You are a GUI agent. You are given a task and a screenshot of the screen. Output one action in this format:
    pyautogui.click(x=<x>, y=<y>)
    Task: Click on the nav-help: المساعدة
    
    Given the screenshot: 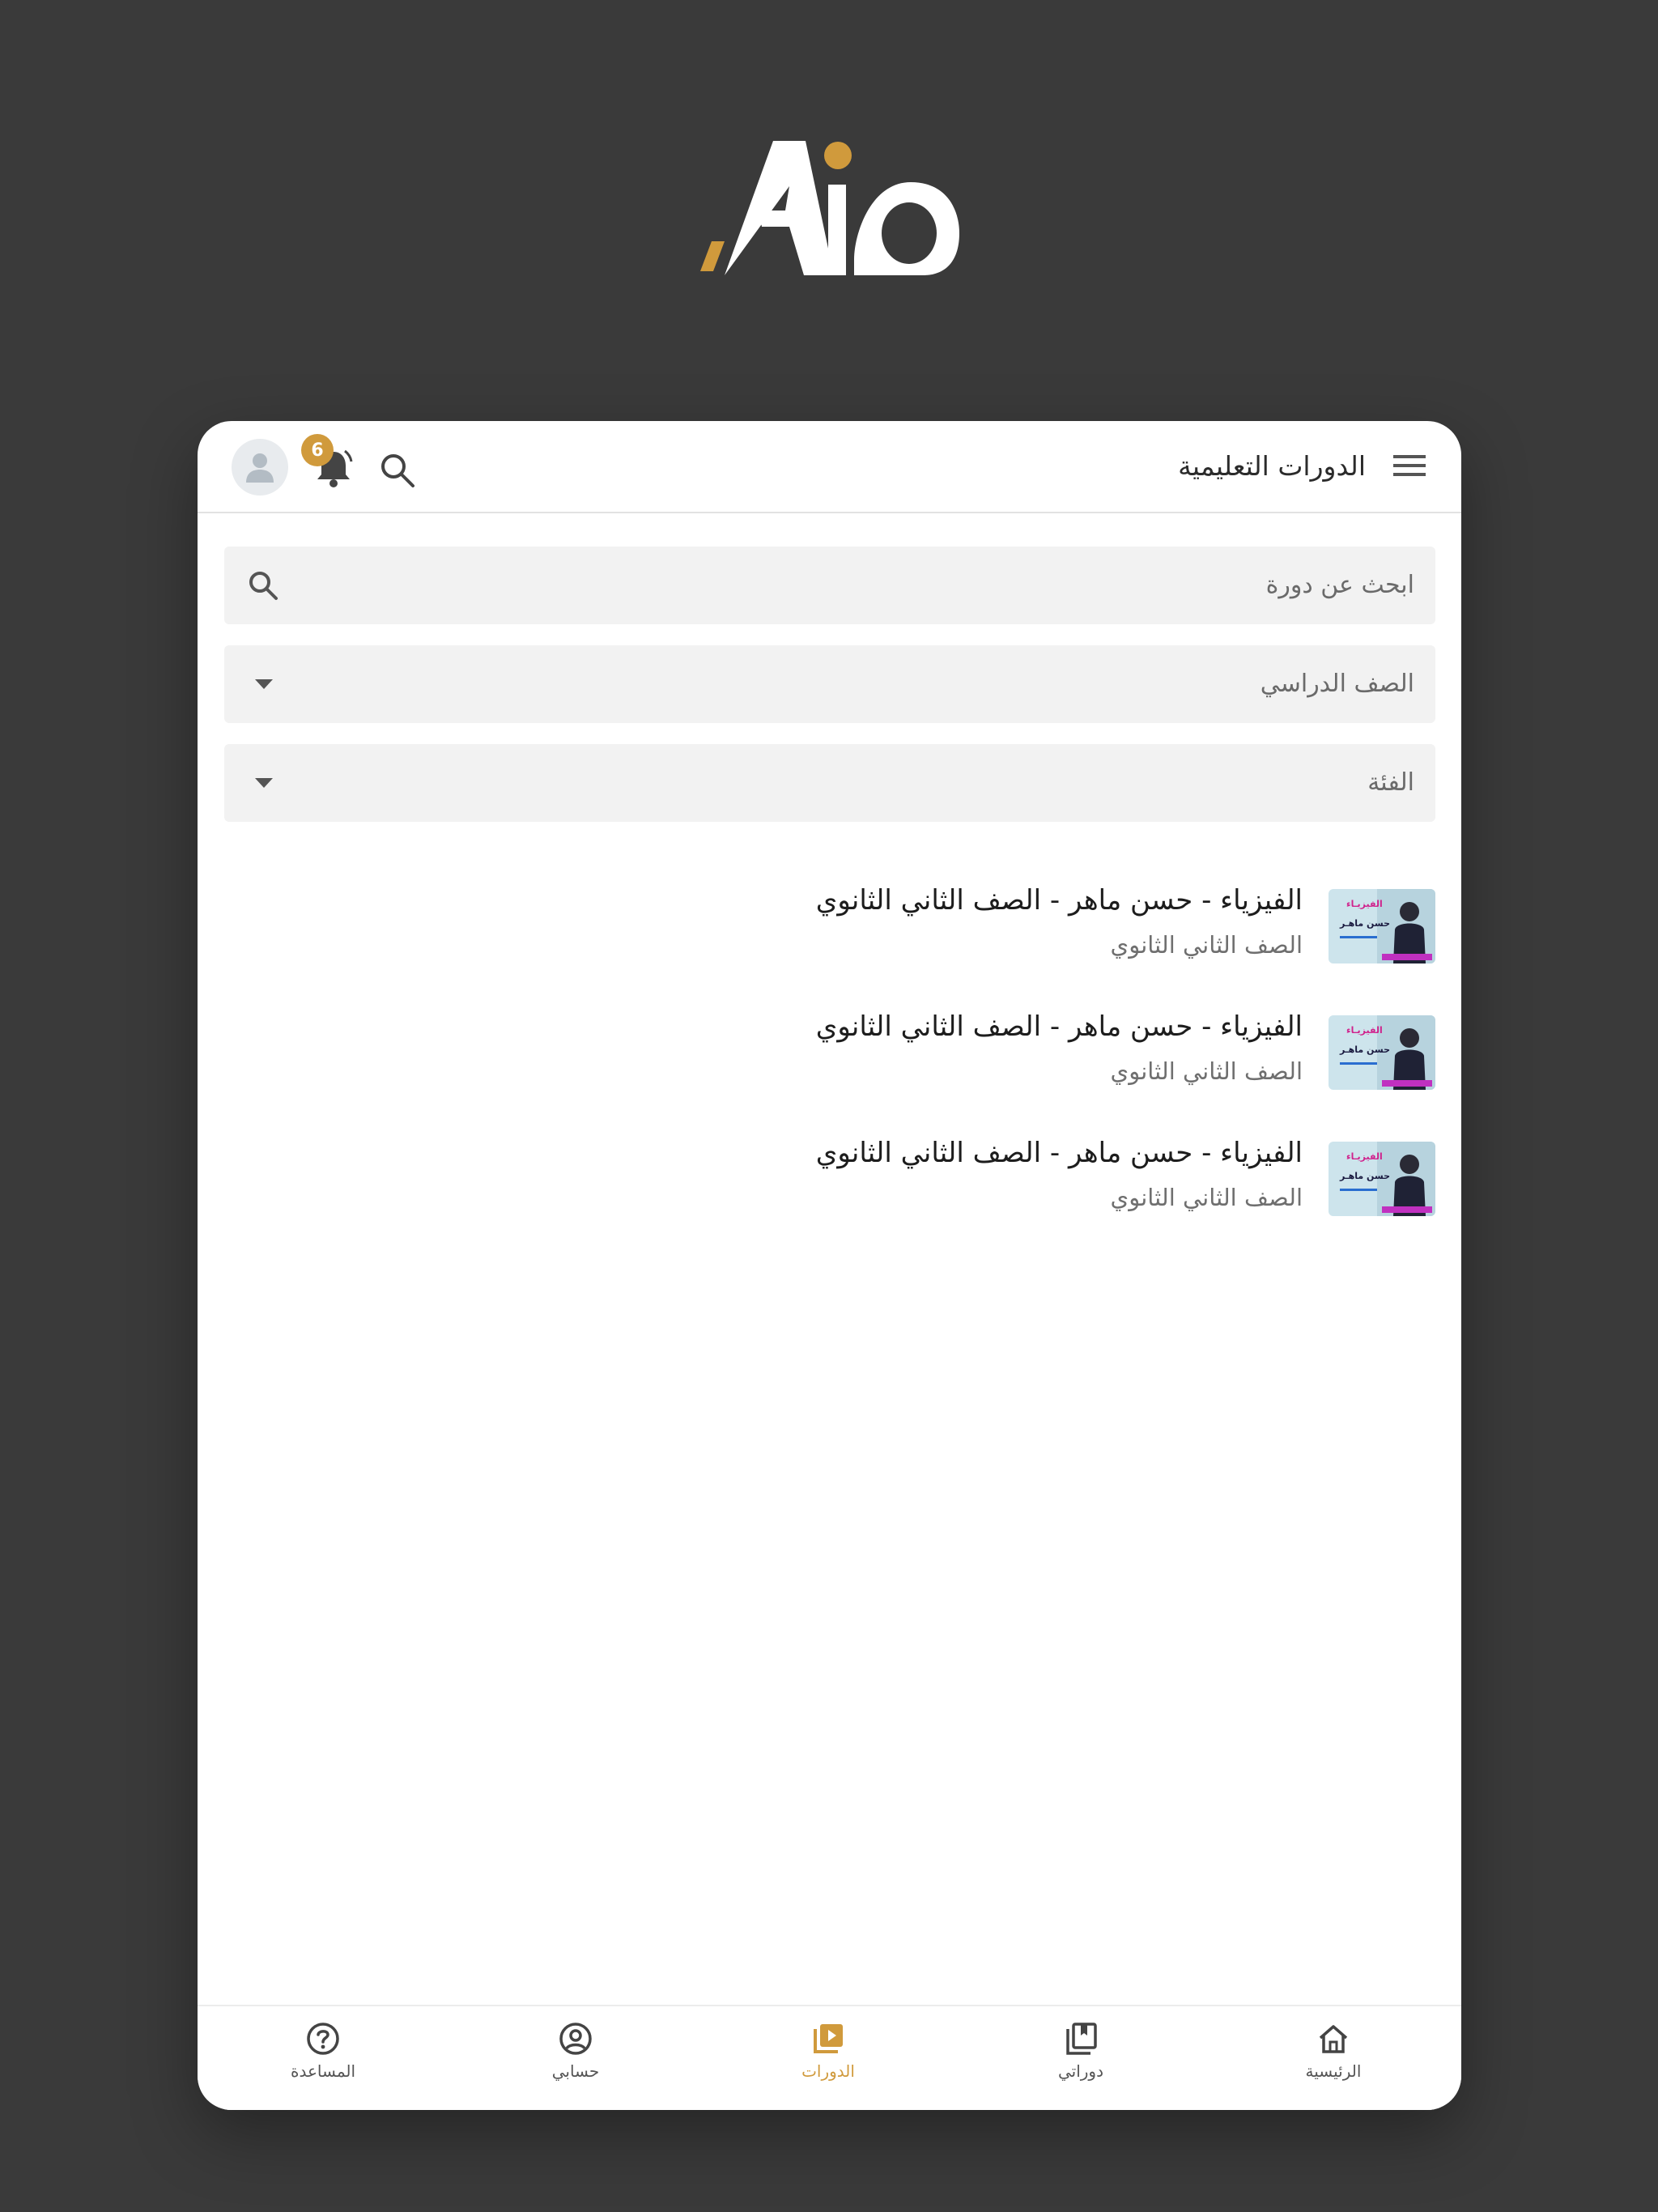 What is the action you would take?
    pyautogui.click(x=323, y=2062)
    